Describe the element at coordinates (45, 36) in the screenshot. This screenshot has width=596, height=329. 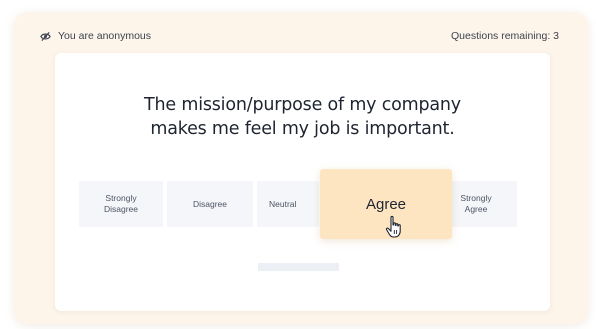
I see `eye-slash-icon` at that location.